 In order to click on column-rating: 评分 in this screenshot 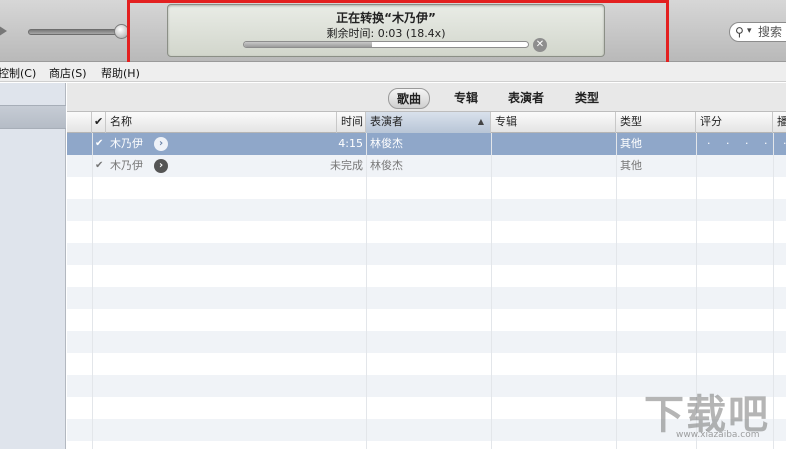, I will do `click(734, 122)`.